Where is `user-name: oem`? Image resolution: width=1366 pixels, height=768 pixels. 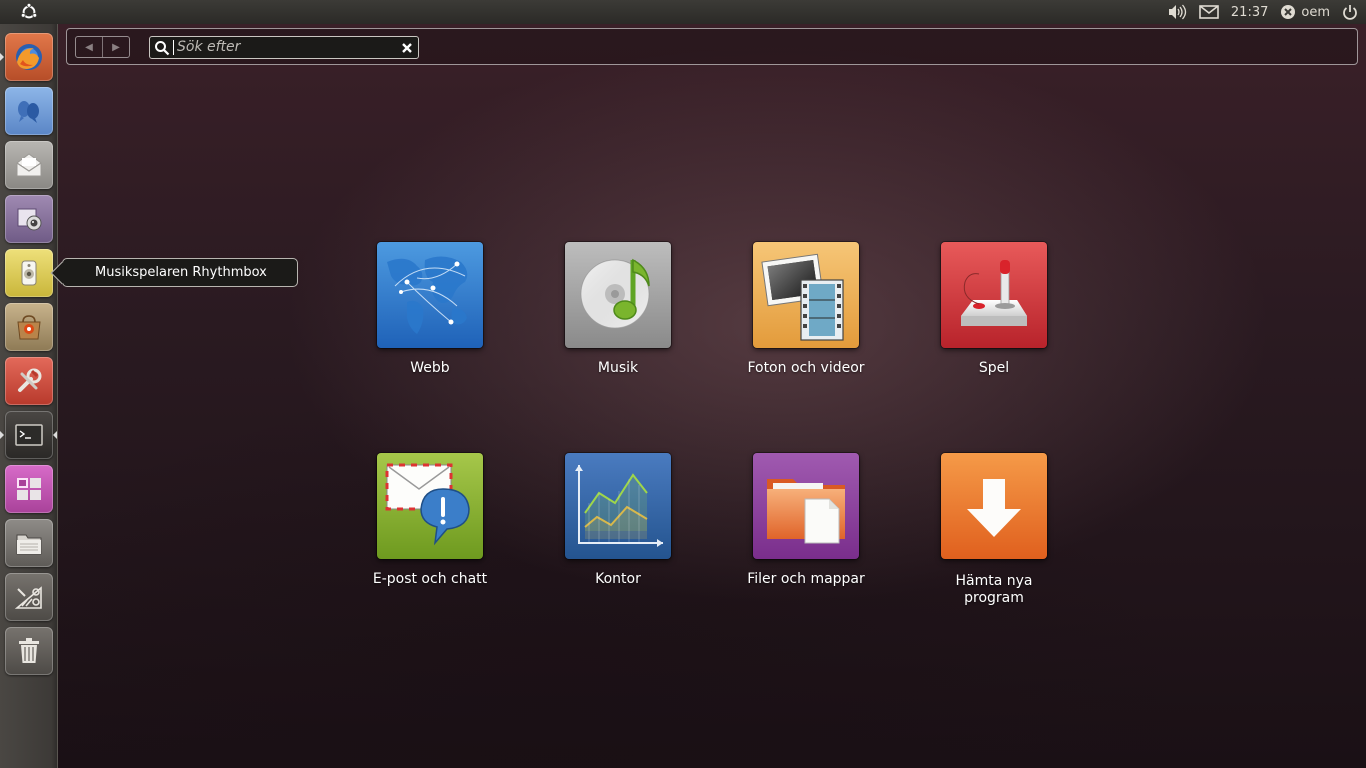 user-name: oem is located at coordinates (1315, 12).